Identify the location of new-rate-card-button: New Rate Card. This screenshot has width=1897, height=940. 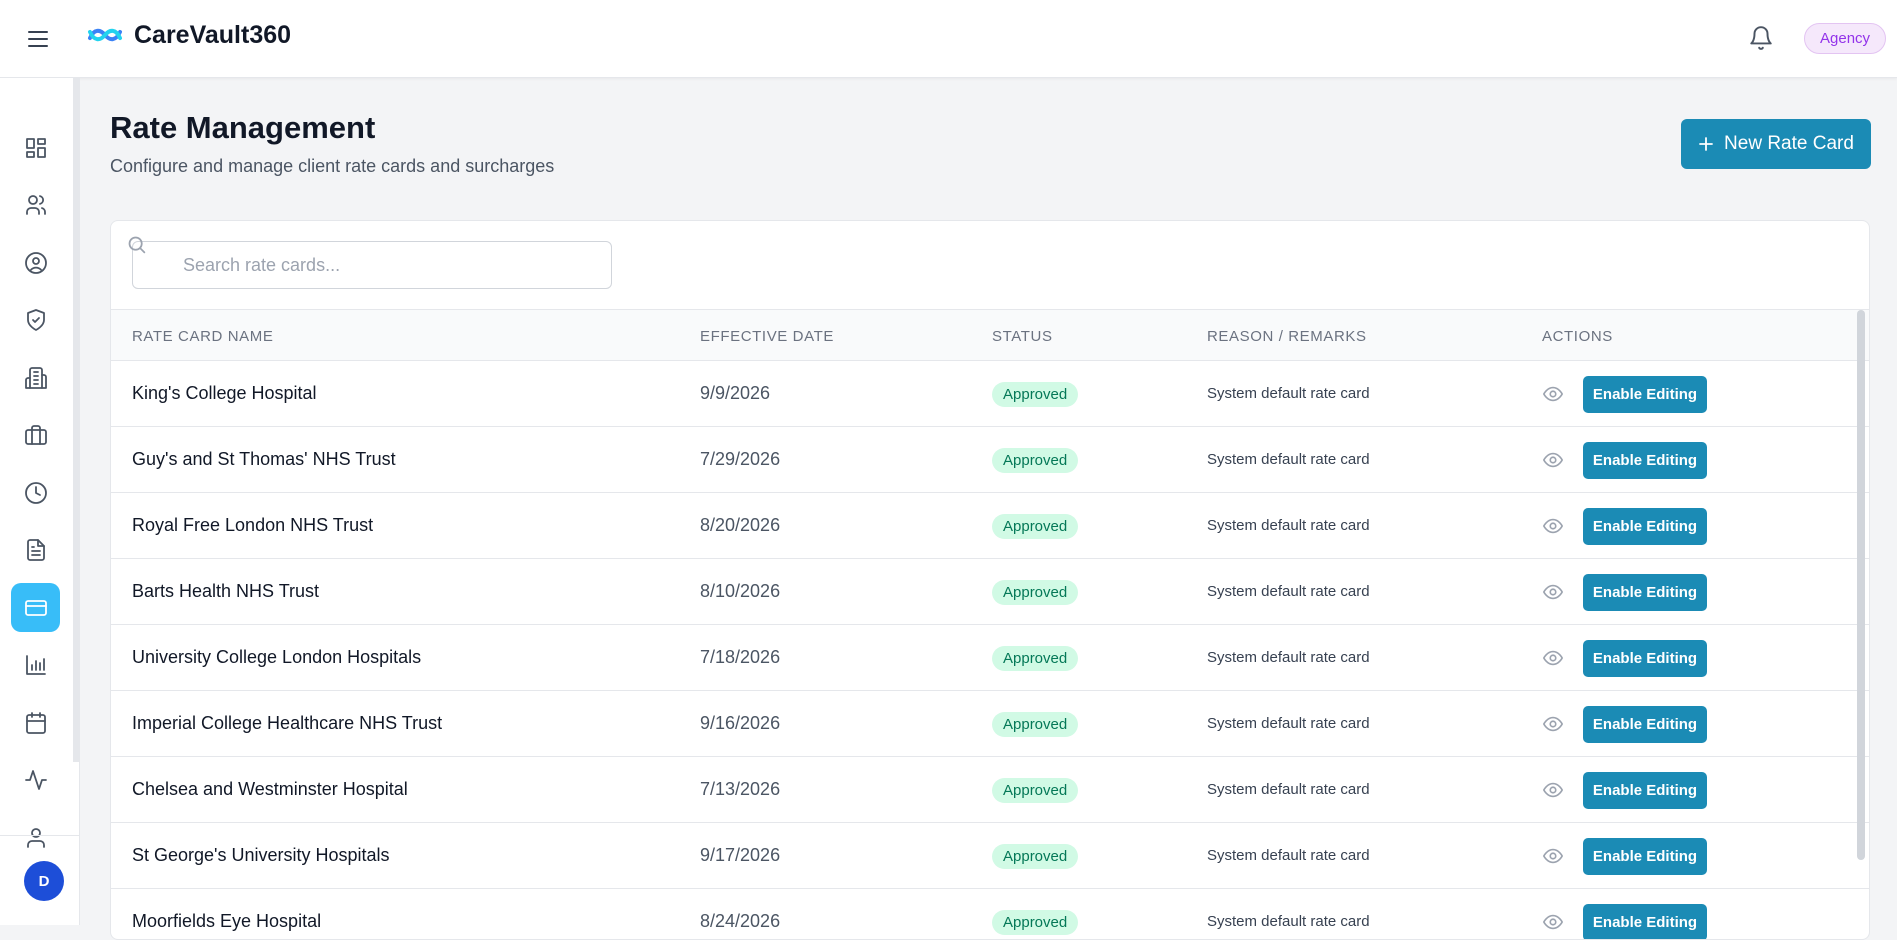
(1776, 144).